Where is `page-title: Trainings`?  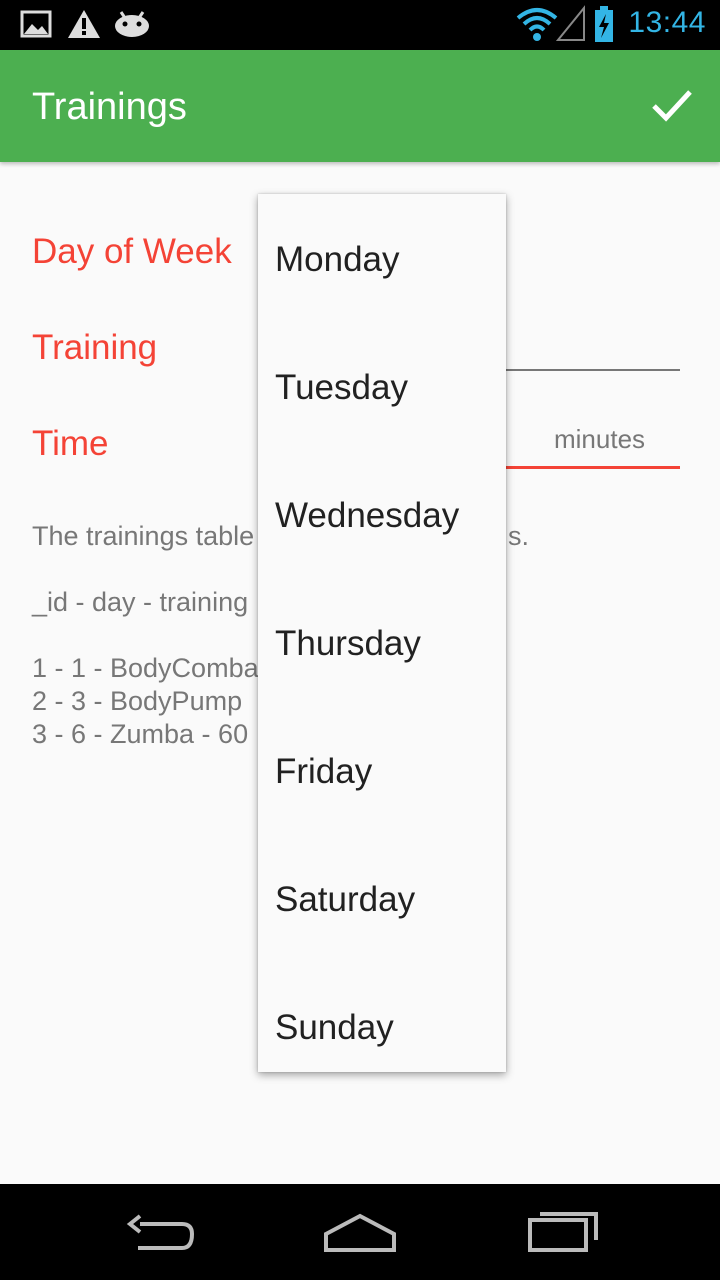 page-title: Trainings is located at coordinates (109, 107).